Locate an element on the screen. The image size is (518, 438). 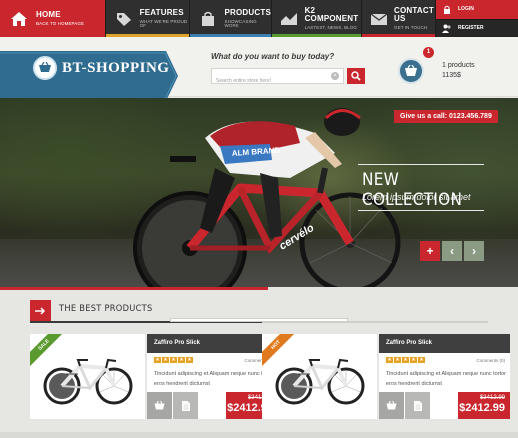
nav-item-k2-component: K2 COMPONENT LASTEST, NEWS, BLOG is located at coordinates (317, 18).